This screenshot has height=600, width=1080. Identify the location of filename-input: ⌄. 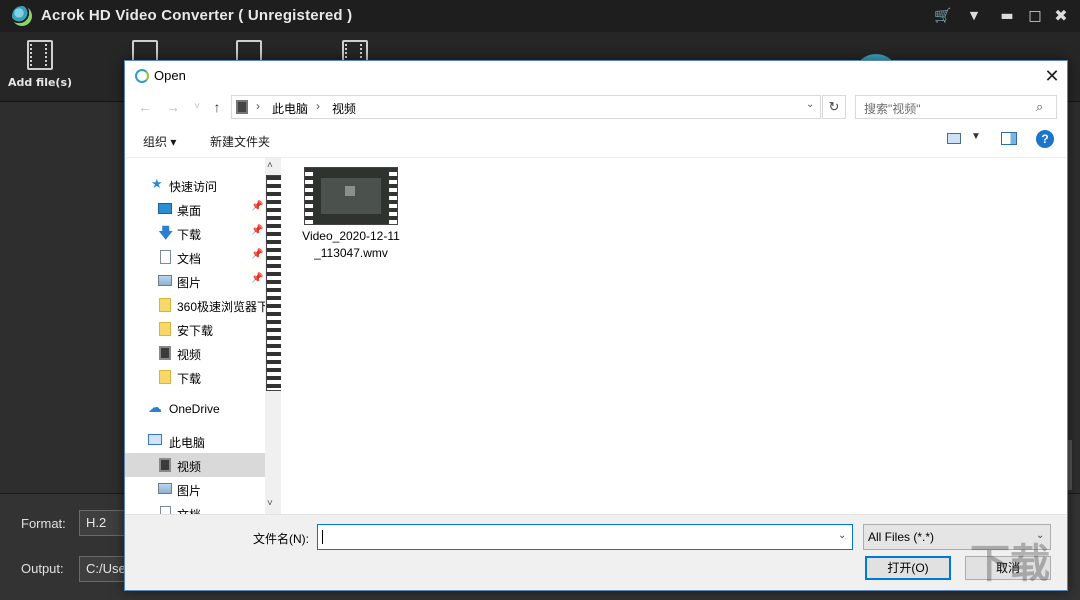
(585, 537).